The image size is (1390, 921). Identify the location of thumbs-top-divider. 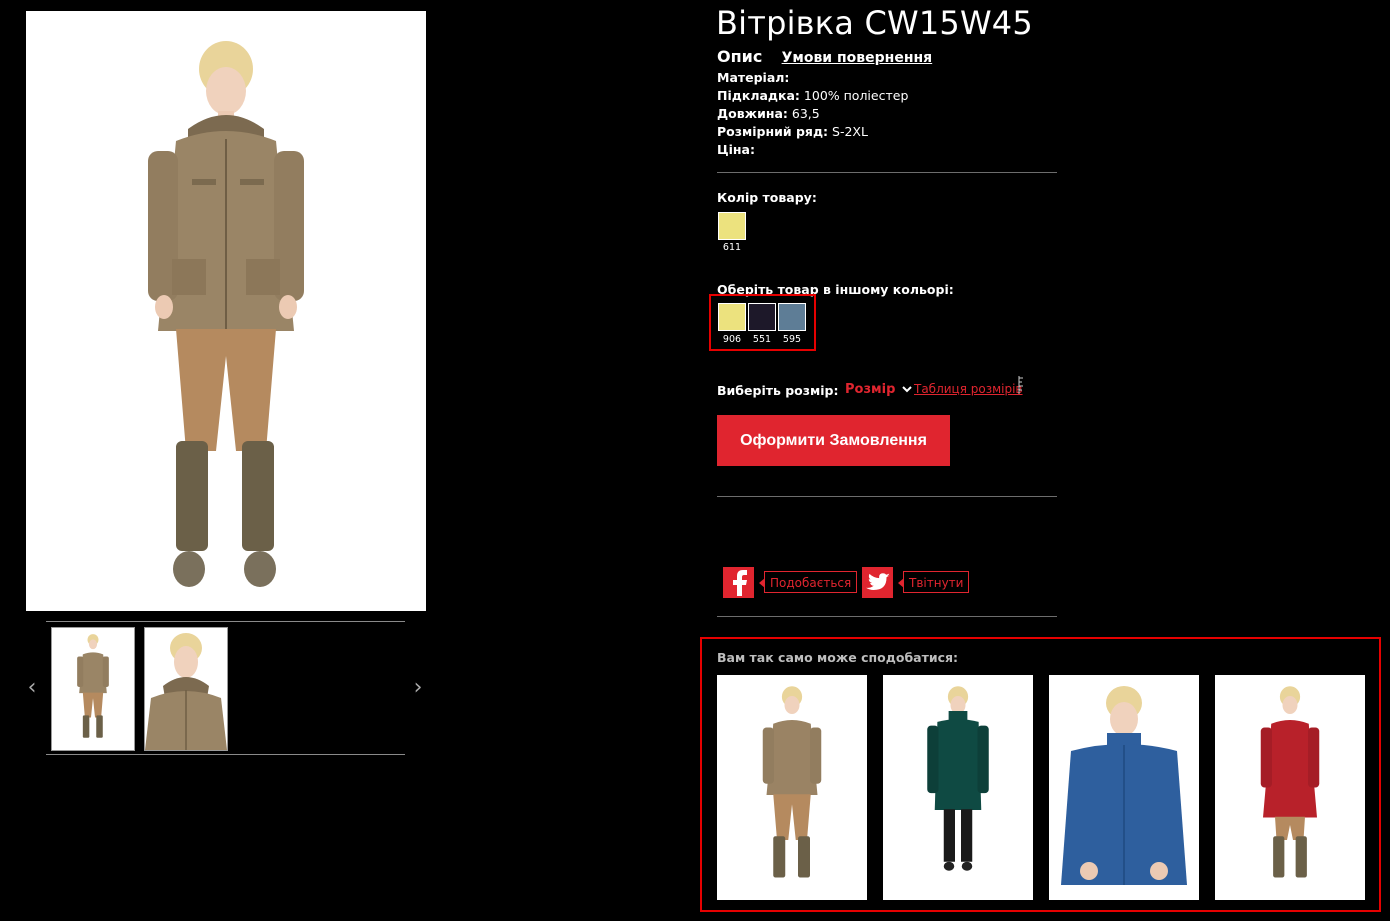
(225, 621).